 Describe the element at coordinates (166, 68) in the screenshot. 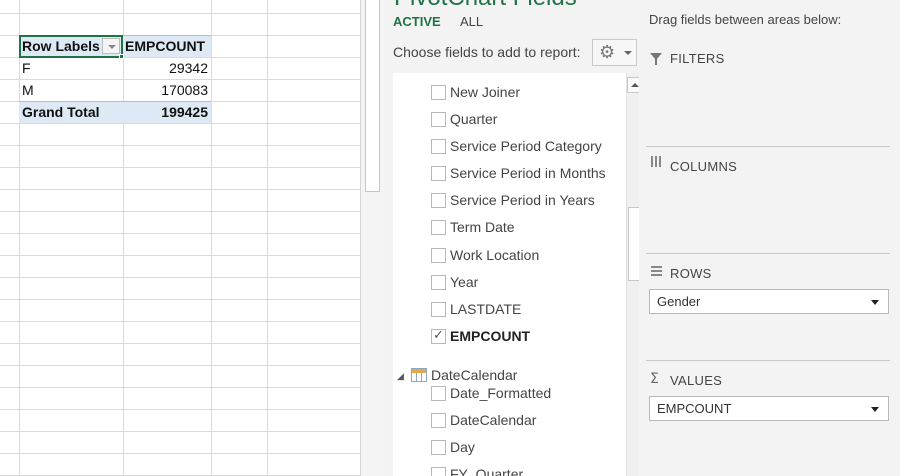

I see `pivot-row-value: 29342` at that location.